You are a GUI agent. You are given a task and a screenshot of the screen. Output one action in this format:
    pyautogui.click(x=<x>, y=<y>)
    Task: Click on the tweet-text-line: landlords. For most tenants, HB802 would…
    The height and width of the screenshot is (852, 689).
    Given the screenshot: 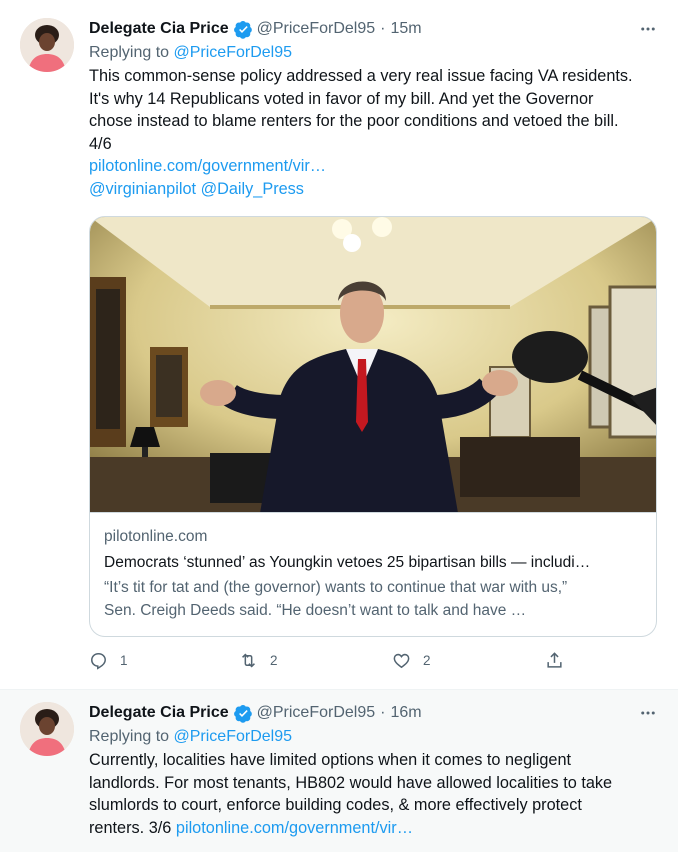 What is the action you would take?
    pyautogui.click(x=351, y=782)
    